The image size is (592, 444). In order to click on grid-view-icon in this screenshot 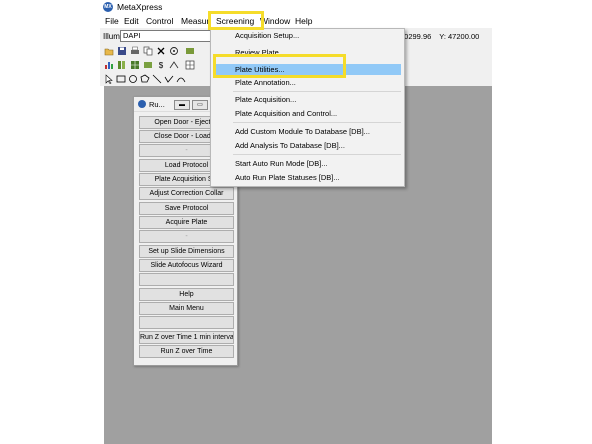, I will do `click(190, 65)`.